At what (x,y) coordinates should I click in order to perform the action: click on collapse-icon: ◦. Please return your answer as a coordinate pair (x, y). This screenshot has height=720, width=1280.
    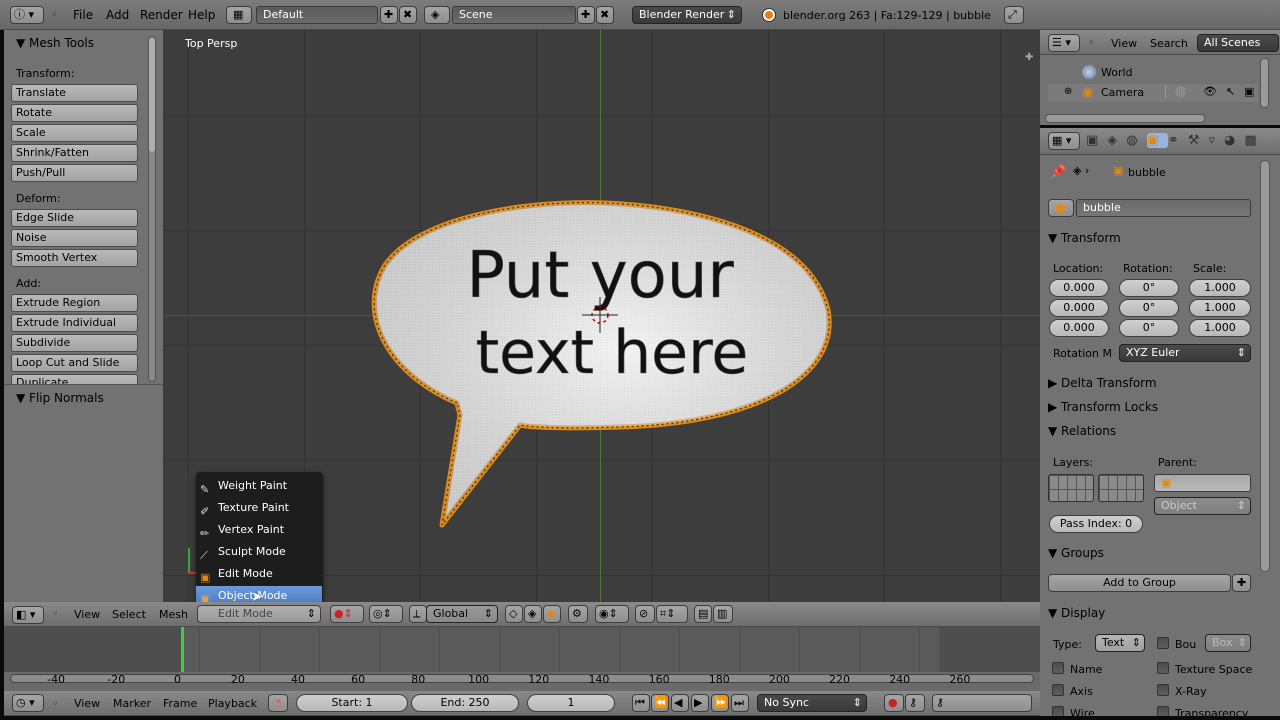
    Looking at the image, I should click on (54, 14).